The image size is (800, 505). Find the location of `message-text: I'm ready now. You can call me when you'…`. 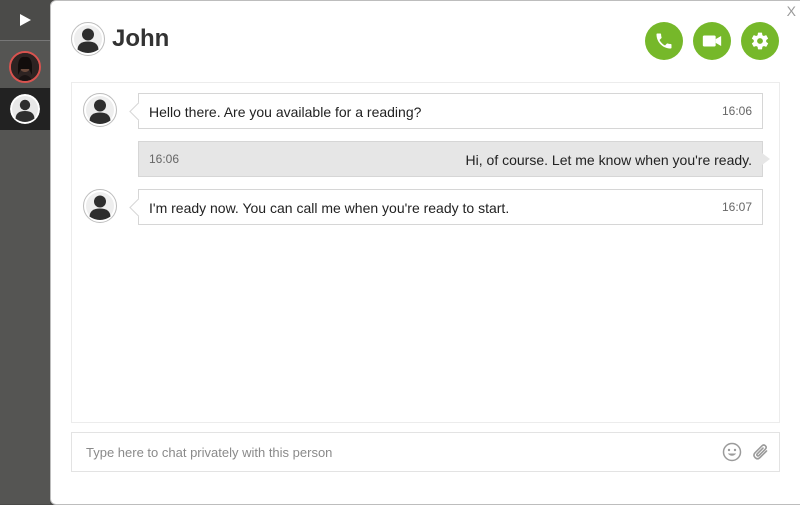

message-text: I'm ready now. You can call me when you'… is located at coordinates (329, 208).